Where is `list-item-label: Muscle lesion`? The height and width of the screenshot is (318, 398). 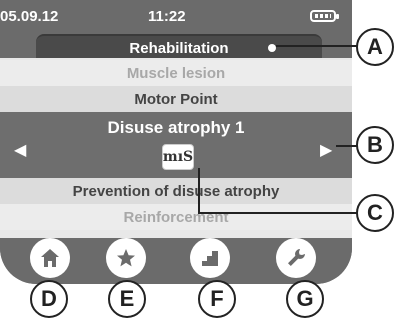
list-item-label: Muscle lesion is located at coordinates (176, 73).